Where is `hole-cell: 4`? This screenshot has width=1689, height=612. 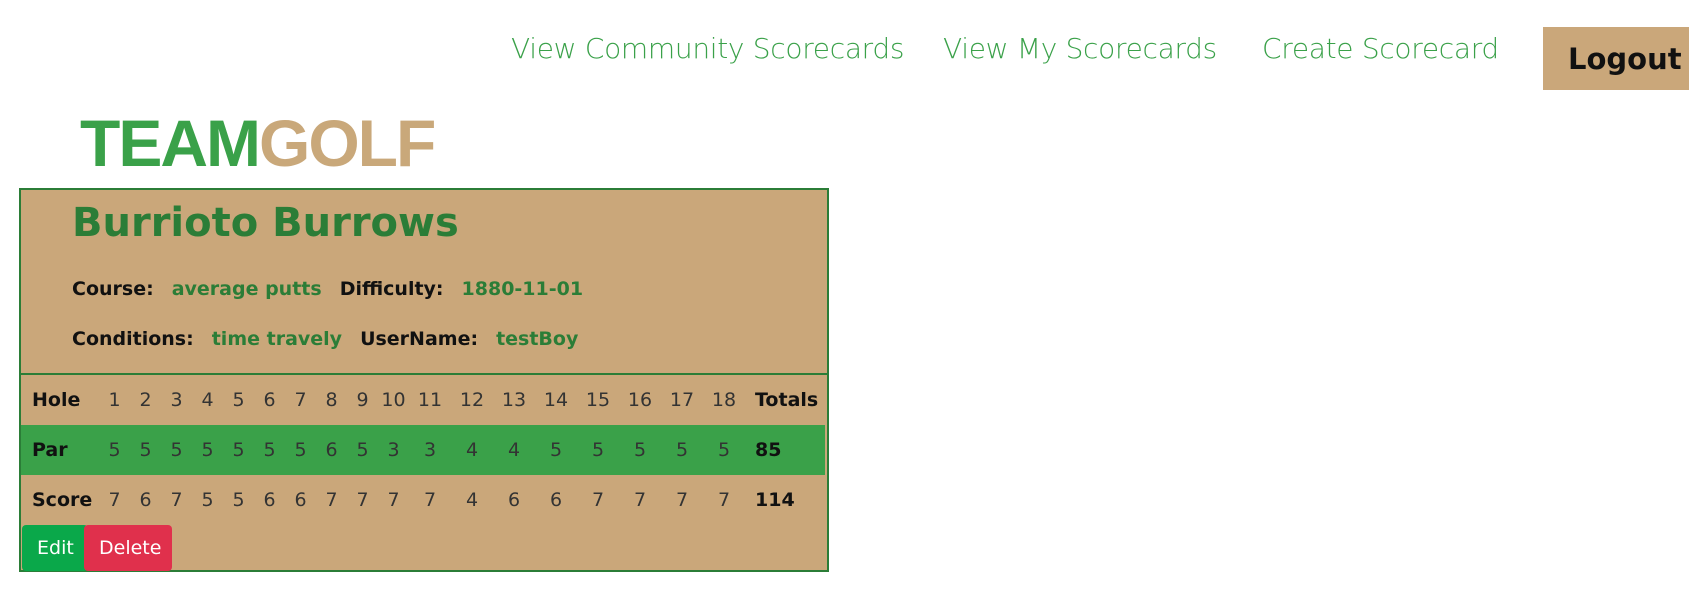
hole-cell: 4 is located at coordinates (207, 400).